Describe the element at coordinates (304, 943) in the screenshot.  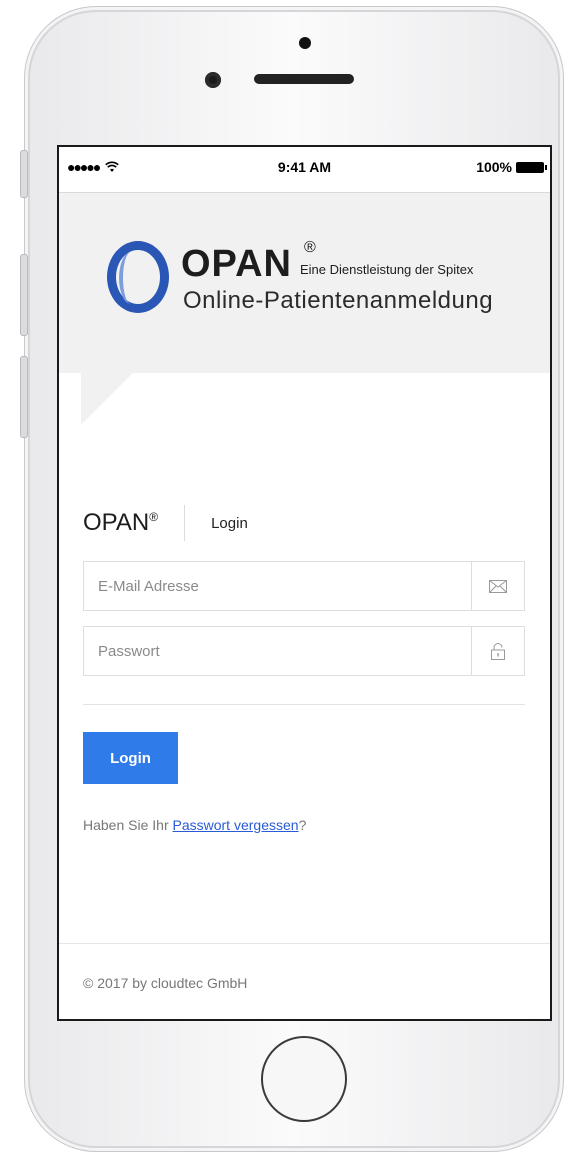
I see `footer-divider` at that location.